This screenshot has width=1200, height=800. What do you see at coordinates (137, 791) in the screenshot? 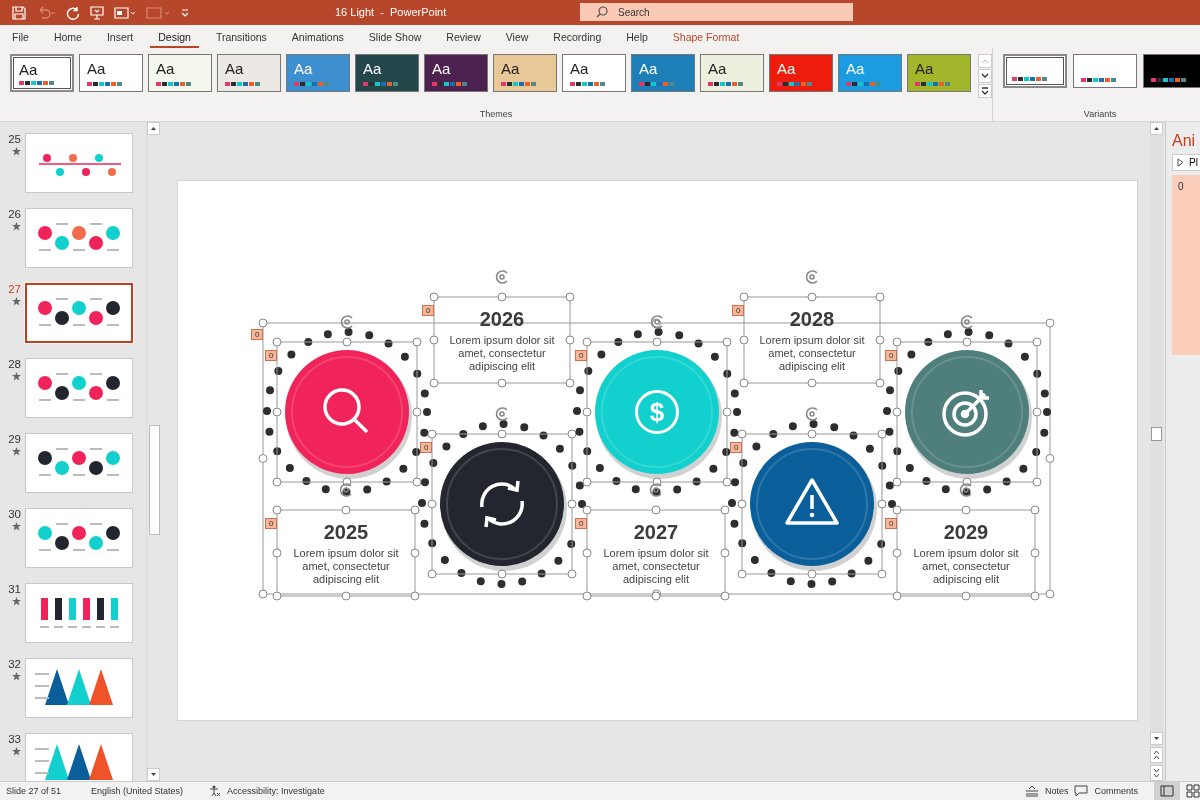
I see `language-indicator: English (United States)` at bounding box center [137, 791].